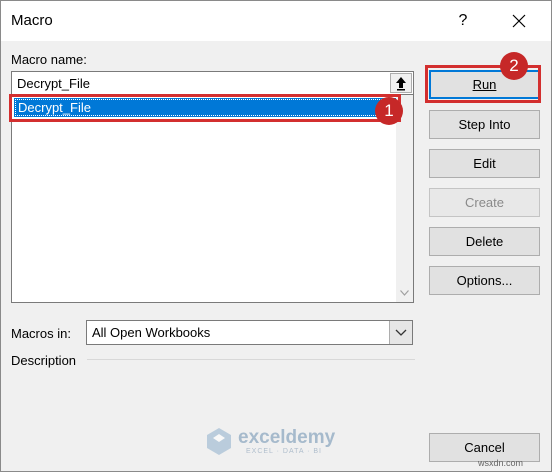 The width and height of the screenshot is (552, 472). Describe the element at coordinates (219, 441) in the screenshot. I see `exceldemy-logo-icon` at that location.